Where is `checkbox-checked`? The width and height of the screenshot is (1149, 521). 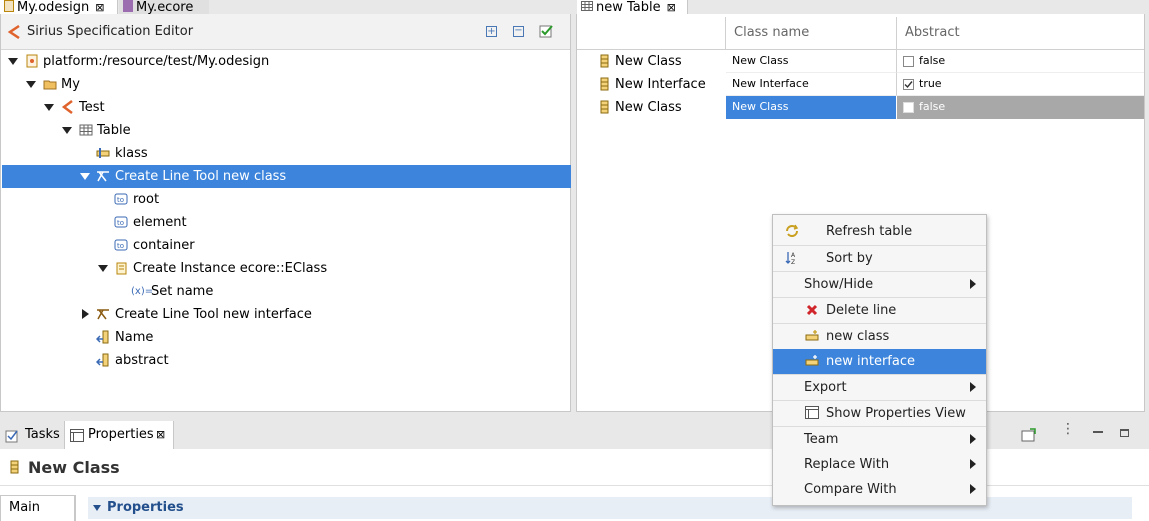
checkbox-checked is located at coordinates (908, 84).